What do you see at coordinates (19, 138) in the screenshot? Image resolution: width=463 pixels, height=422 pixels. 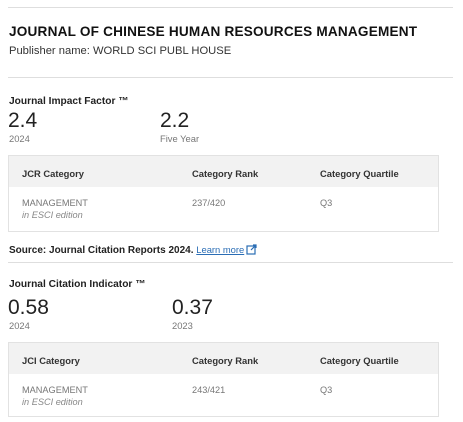 I see `impact-factor-year: 2024` at bounding box center [19, 138].